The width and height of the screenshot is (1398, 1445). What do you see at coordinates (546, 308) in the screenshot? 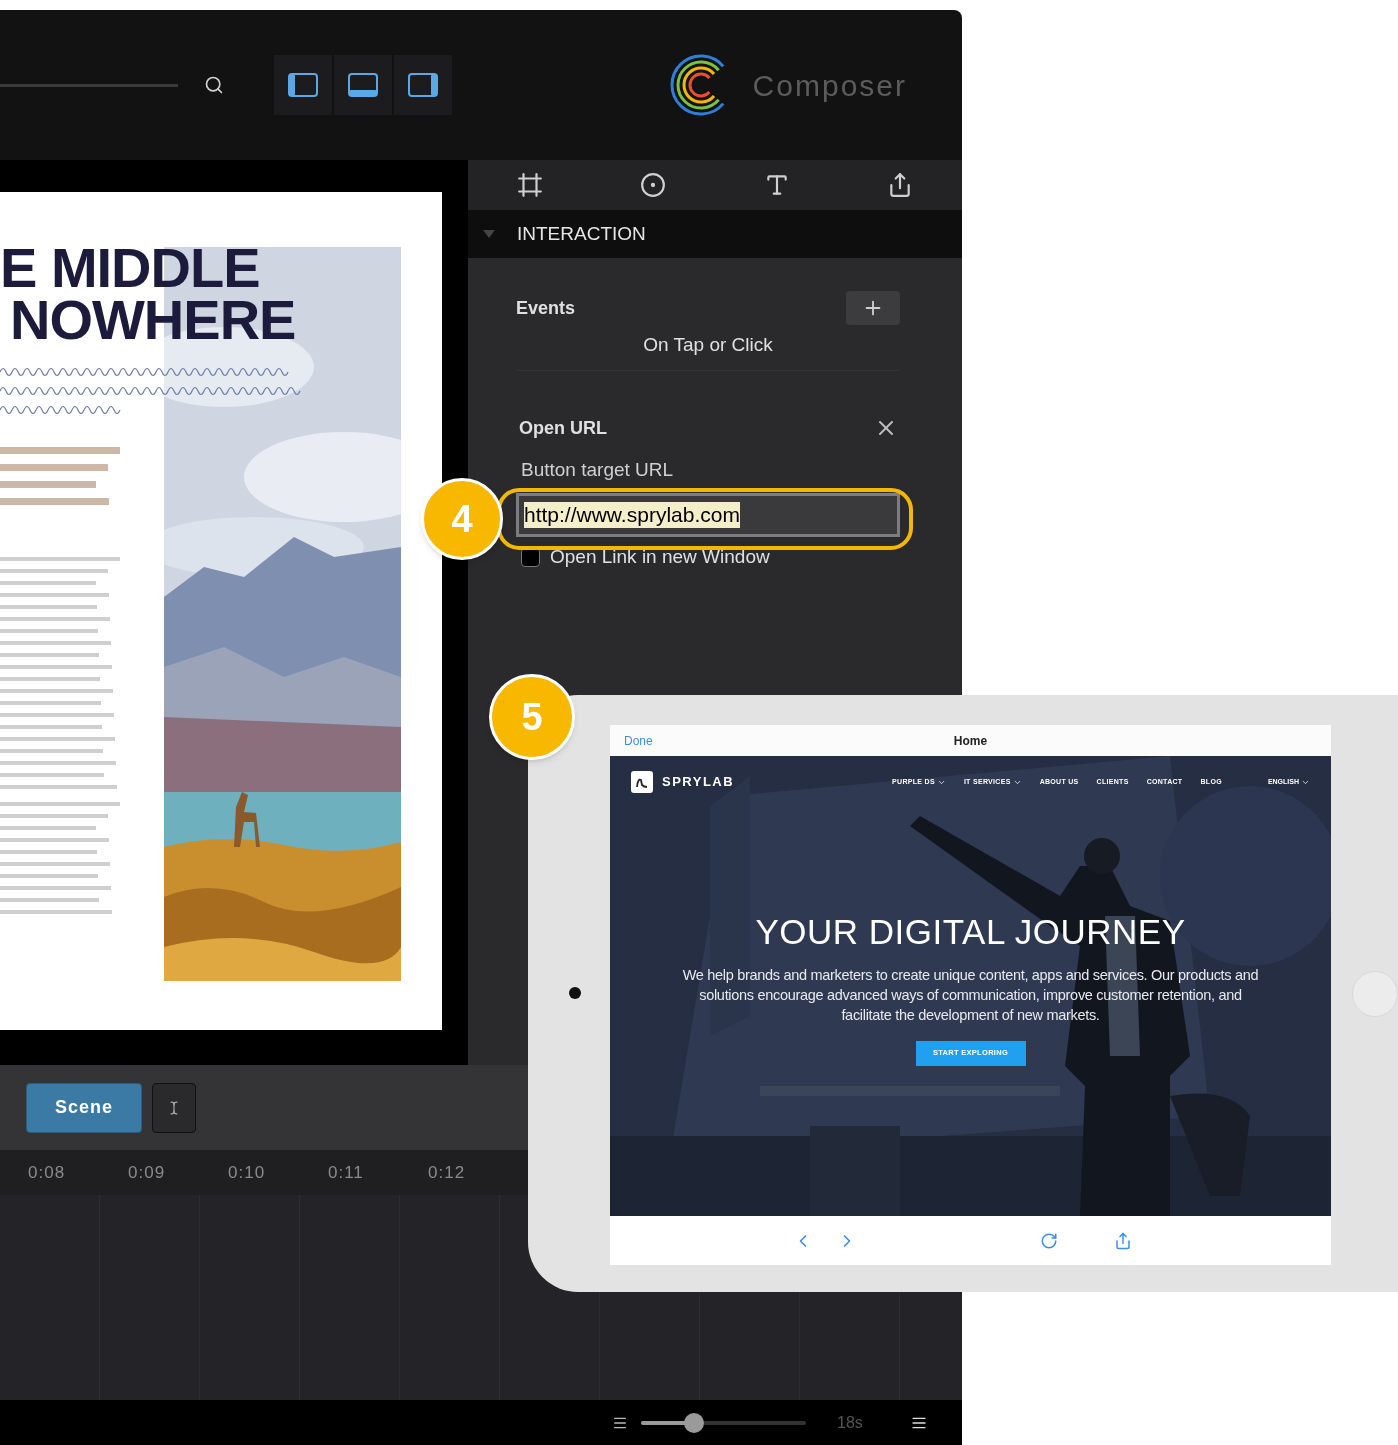
I see `events-label: Events` at bounding box center [546, 308].